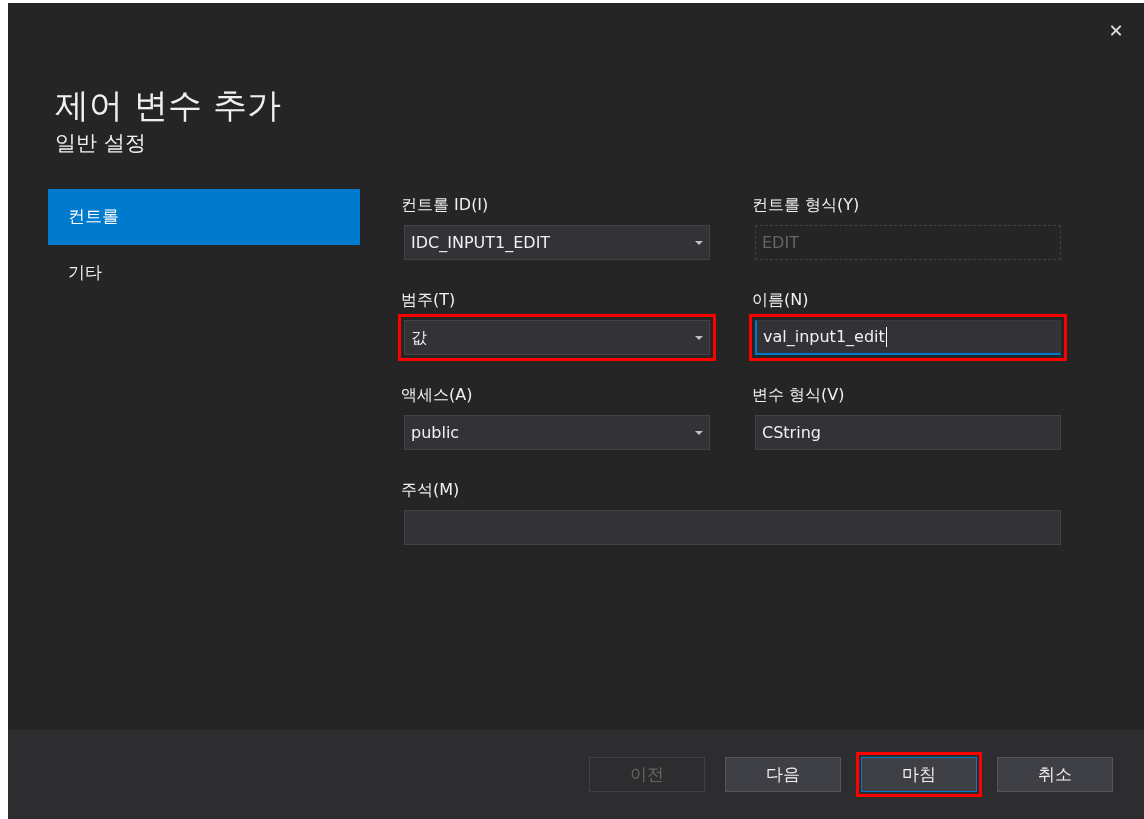 This screenshot has height=819, width=1144. I want to click on input-field, so click(732, 527).